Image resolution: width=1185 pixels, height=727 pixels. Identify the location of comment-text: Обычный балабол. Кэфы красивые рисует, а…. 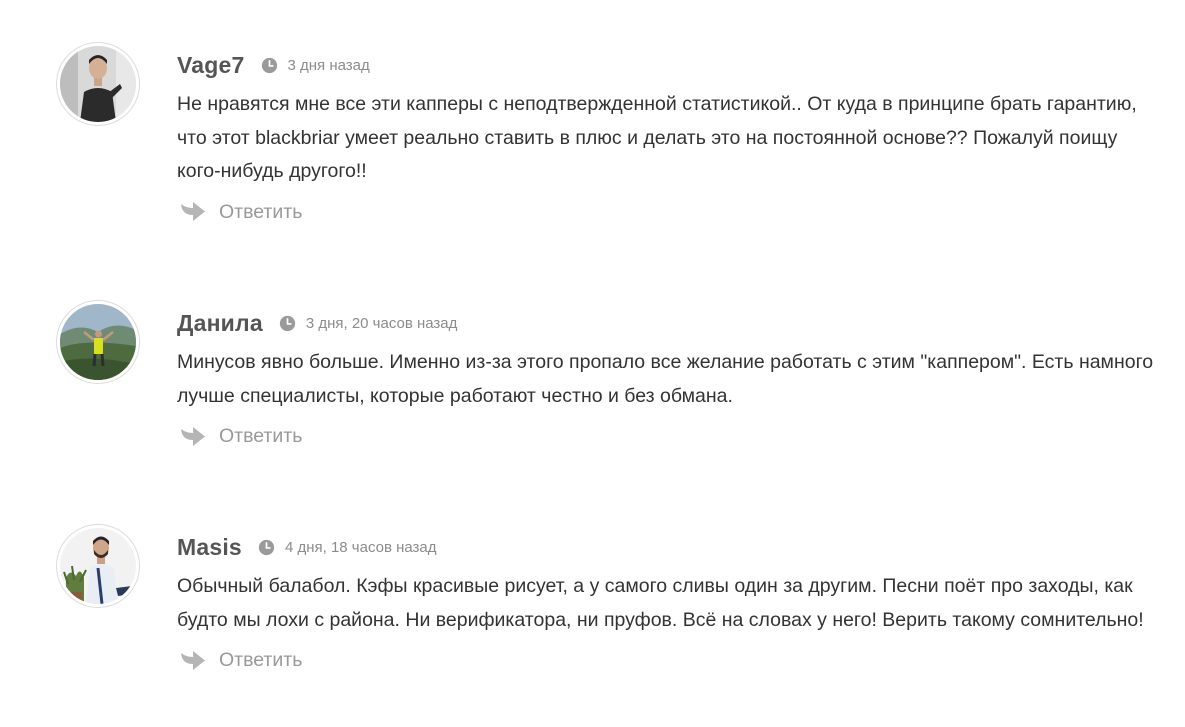
(660, 603).